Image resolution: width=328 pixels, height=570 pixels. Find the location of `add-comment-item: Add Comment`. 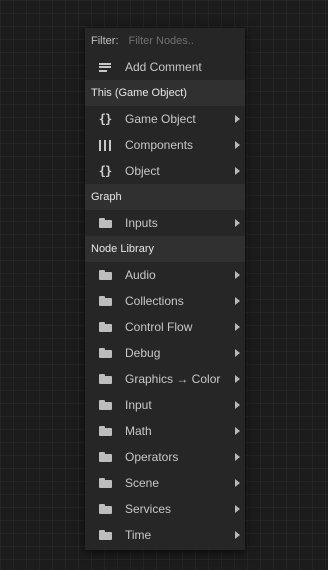

add-comment-item: Add Comment is located at coordinates (165, 67).